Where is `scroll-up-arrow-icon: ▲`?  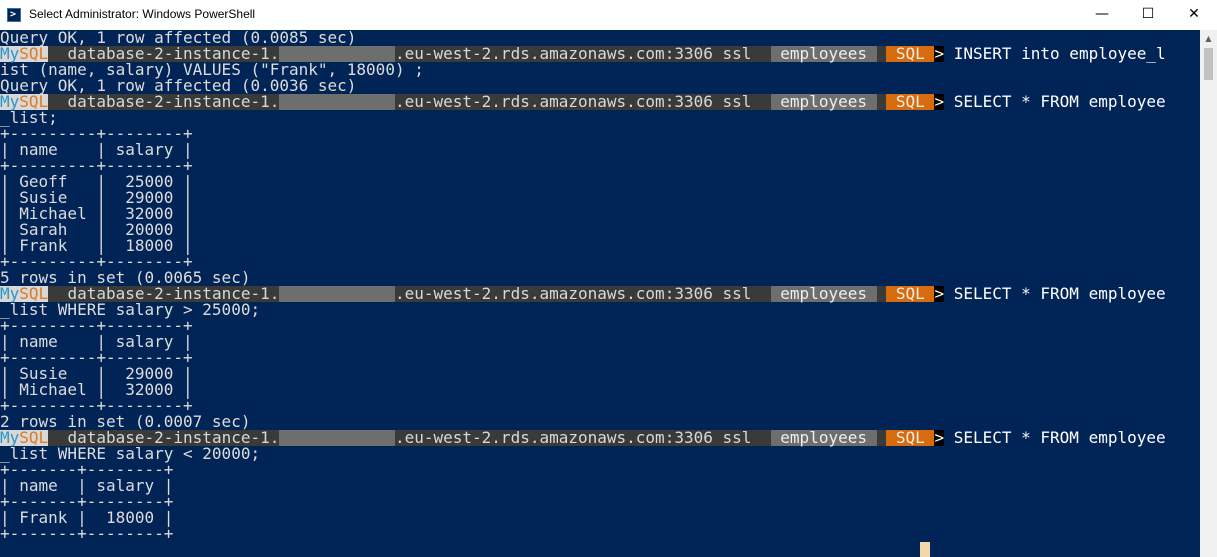 scroll-up-arrow-icon: ▲ is located at coordinates (1208, 38).